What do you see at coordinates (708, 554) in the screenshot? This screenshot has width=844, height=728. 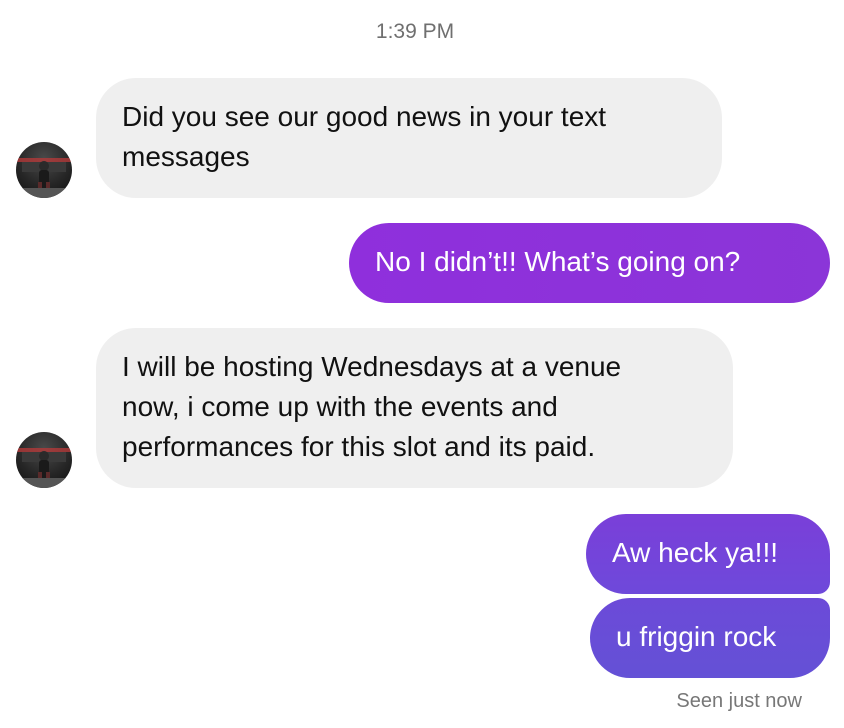 I see `outgoing-message: Aw heck ya!!!` at bounding box center [708, 554].